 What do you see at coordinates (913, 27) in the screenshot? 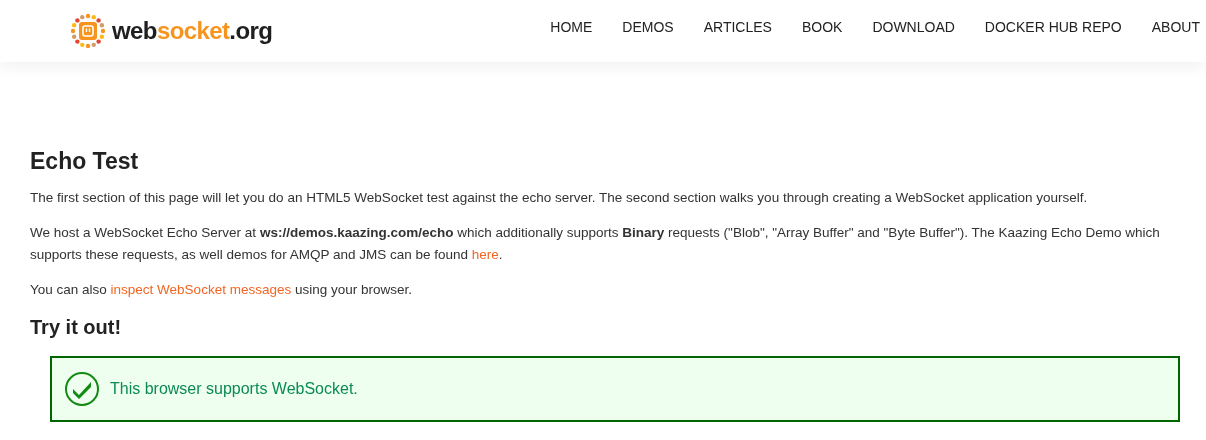
I see `nav-link: DOWNLOAD` at bounding box center [913, 27].